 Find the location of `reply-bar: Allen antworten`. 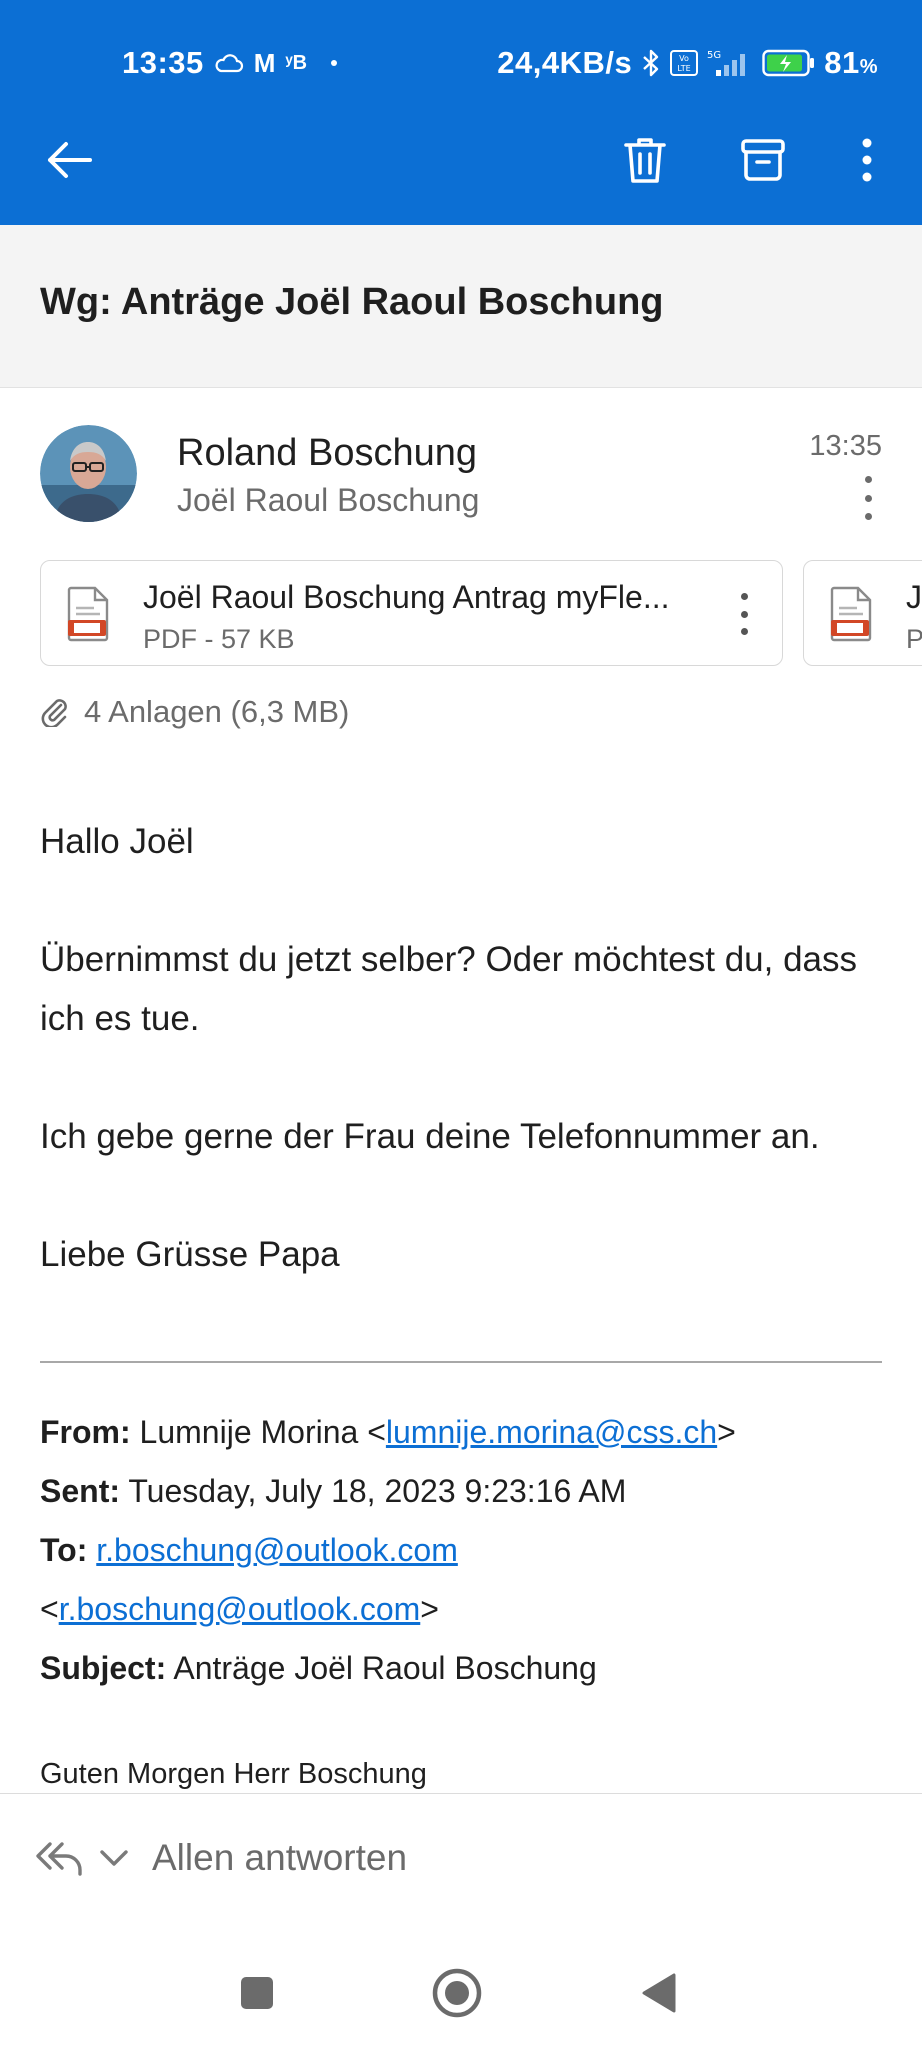

reply-bar: Allen antworten is located at coordinates (461, 1863).